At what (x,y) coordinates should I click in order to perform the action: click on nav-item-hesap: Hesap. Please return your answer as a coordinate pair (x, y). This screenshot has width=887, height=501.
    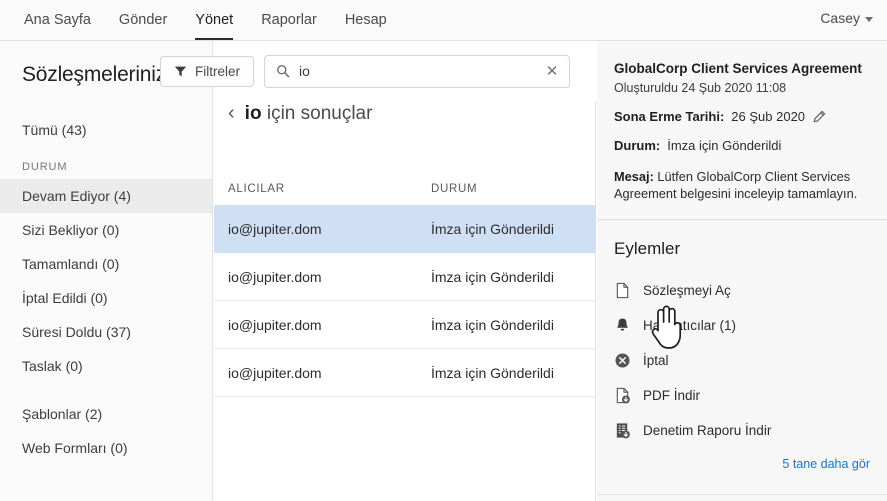
    Looking at the image, I should click on (366, 20).